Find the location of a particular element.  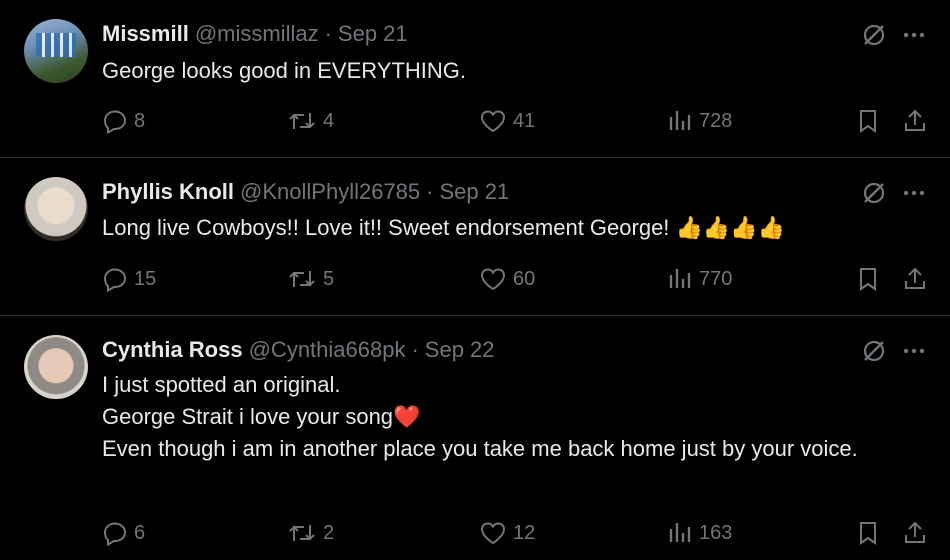

repost-button: 2 is located at coordinates (310, 533).